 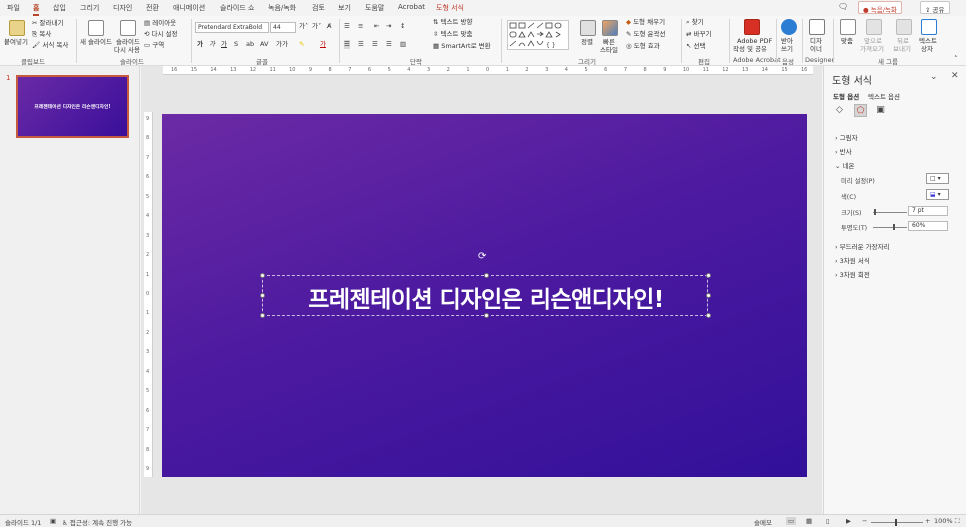 I want to click on glow-color-dropdown: ⬓ ▾, so click(x=937, y=194).